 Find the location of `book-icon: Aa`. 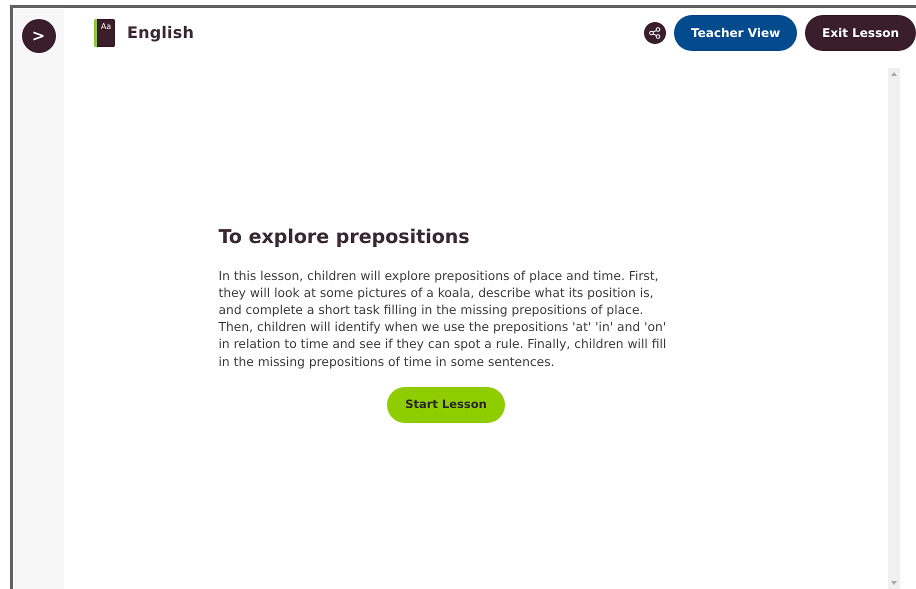

book-icon: Aa is located at coordinates (104, 33).